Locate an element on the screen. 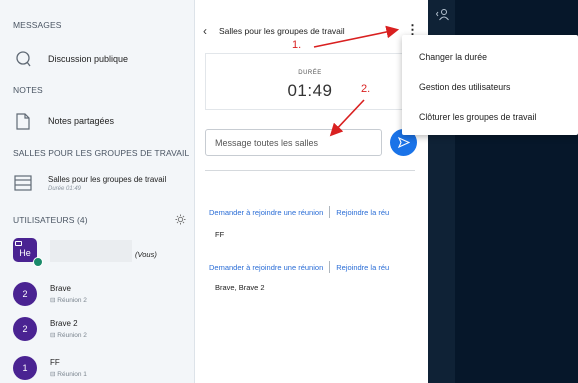 Image resolution: width=578 pixels, height=383 pixels. presenter-badge is located at coordinates (38, 262).